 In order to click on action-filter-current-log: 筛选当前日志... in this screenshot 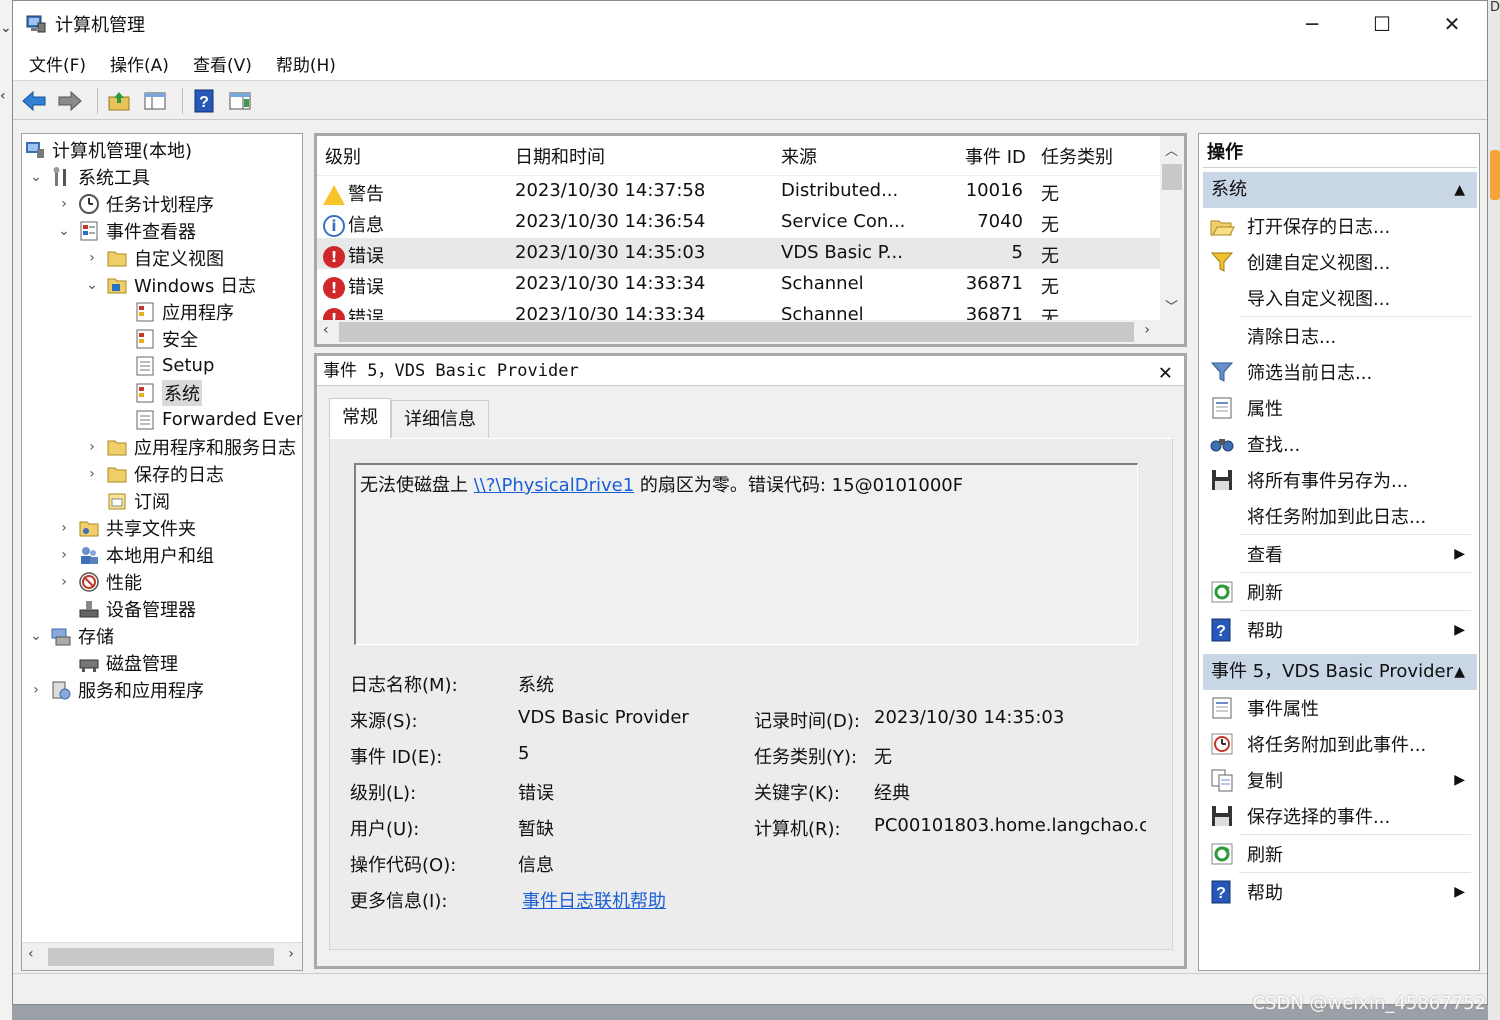, I will do `click(1336, 372)`.